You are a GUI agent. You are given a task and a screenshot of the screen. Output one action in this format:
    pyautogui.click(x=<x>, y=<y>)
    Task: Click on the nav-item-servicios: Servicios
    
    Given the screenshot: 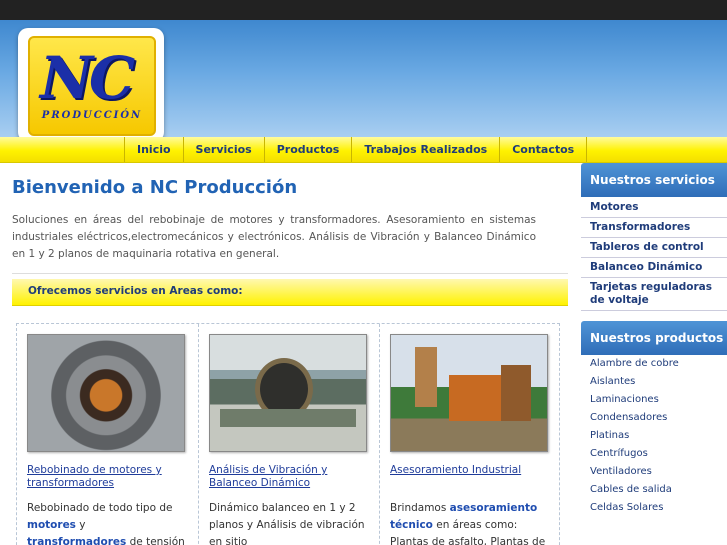 What is the action you would take?
    pyautogui.click(x=223, y=149)
    